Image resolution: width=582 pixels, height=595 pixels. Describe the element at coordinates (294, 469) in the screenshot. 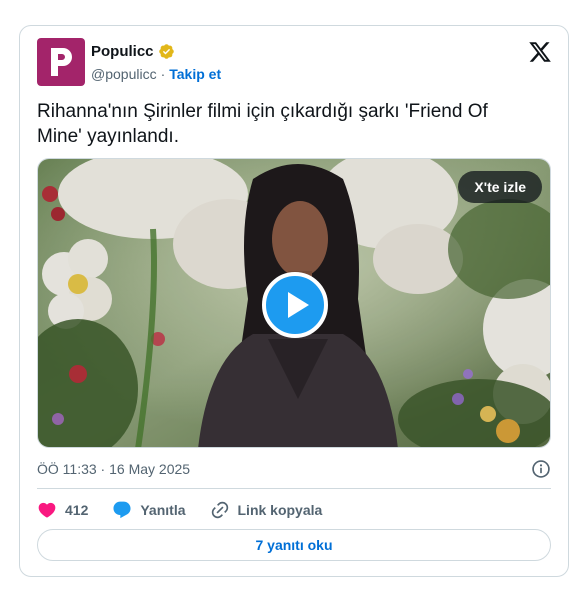

I see `timestamp-row: ÖÖ 11:33 · 16 May 2025` at that location.